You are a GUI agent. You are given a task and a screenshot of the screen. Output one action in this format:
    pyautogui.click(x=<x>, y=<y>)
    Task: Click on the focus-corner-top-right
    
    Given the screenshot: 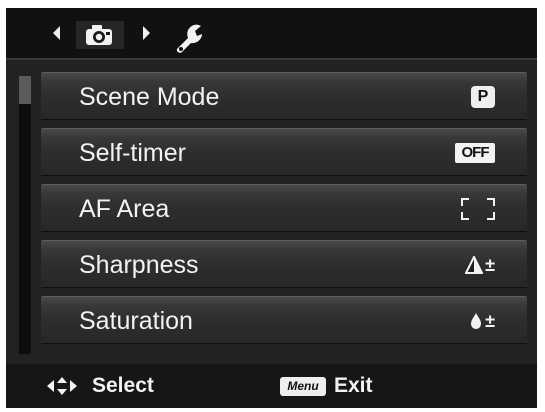 What is the action you would take?
    pyautogui.click(x=491, y=202)
    